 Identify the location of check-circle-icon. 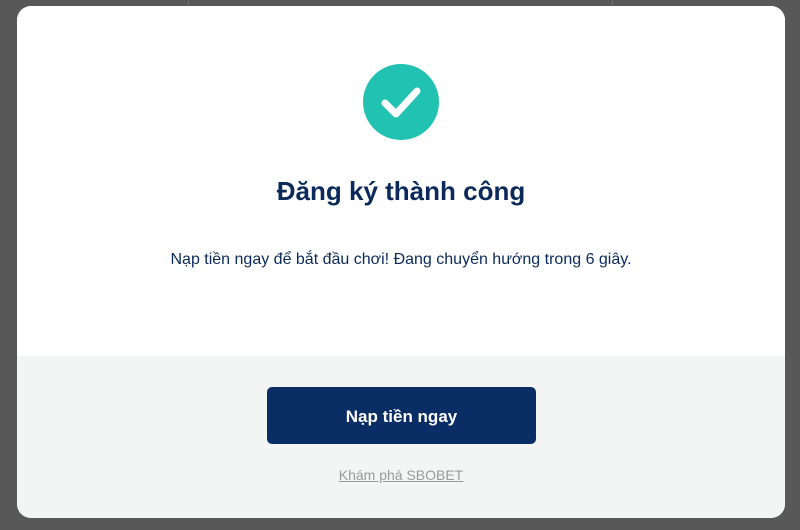
(401, 102).